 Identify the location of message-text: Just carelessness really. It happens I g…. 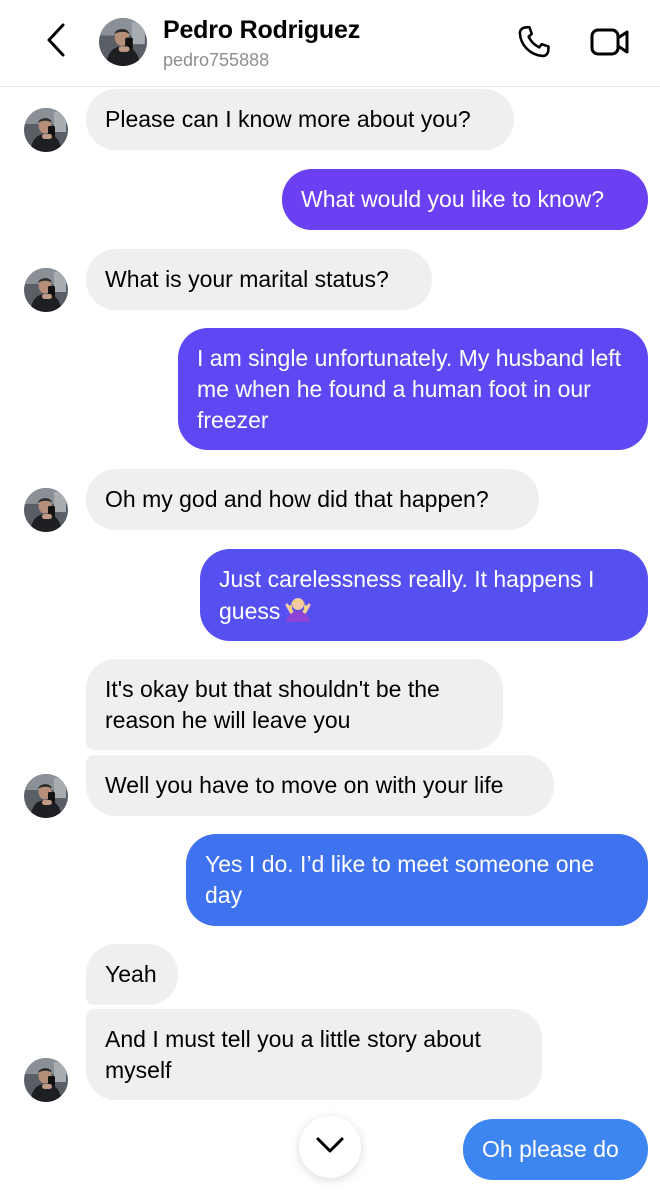
(407, 595).